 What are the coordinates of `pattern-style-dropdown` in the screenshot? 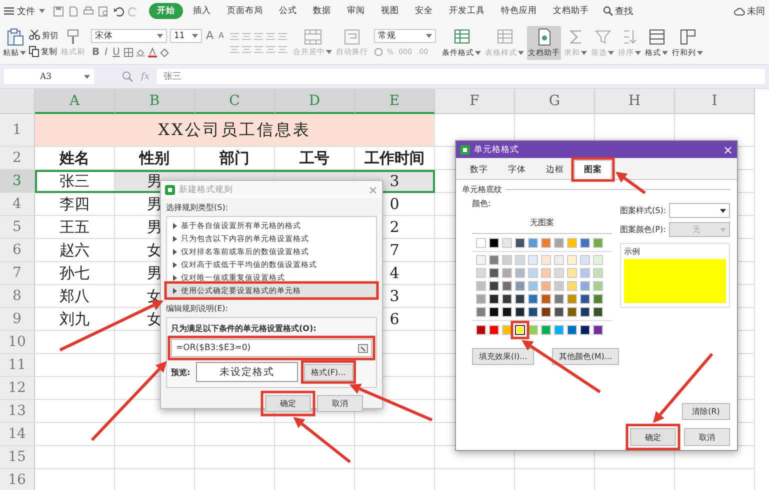 It's located at (699, 210).